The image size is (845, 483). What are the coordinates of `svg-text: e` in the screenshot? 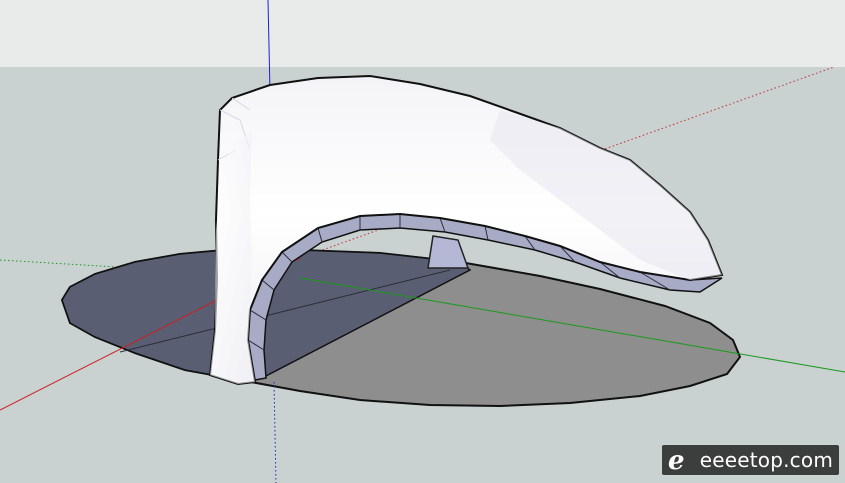 It's located at (676, 460).